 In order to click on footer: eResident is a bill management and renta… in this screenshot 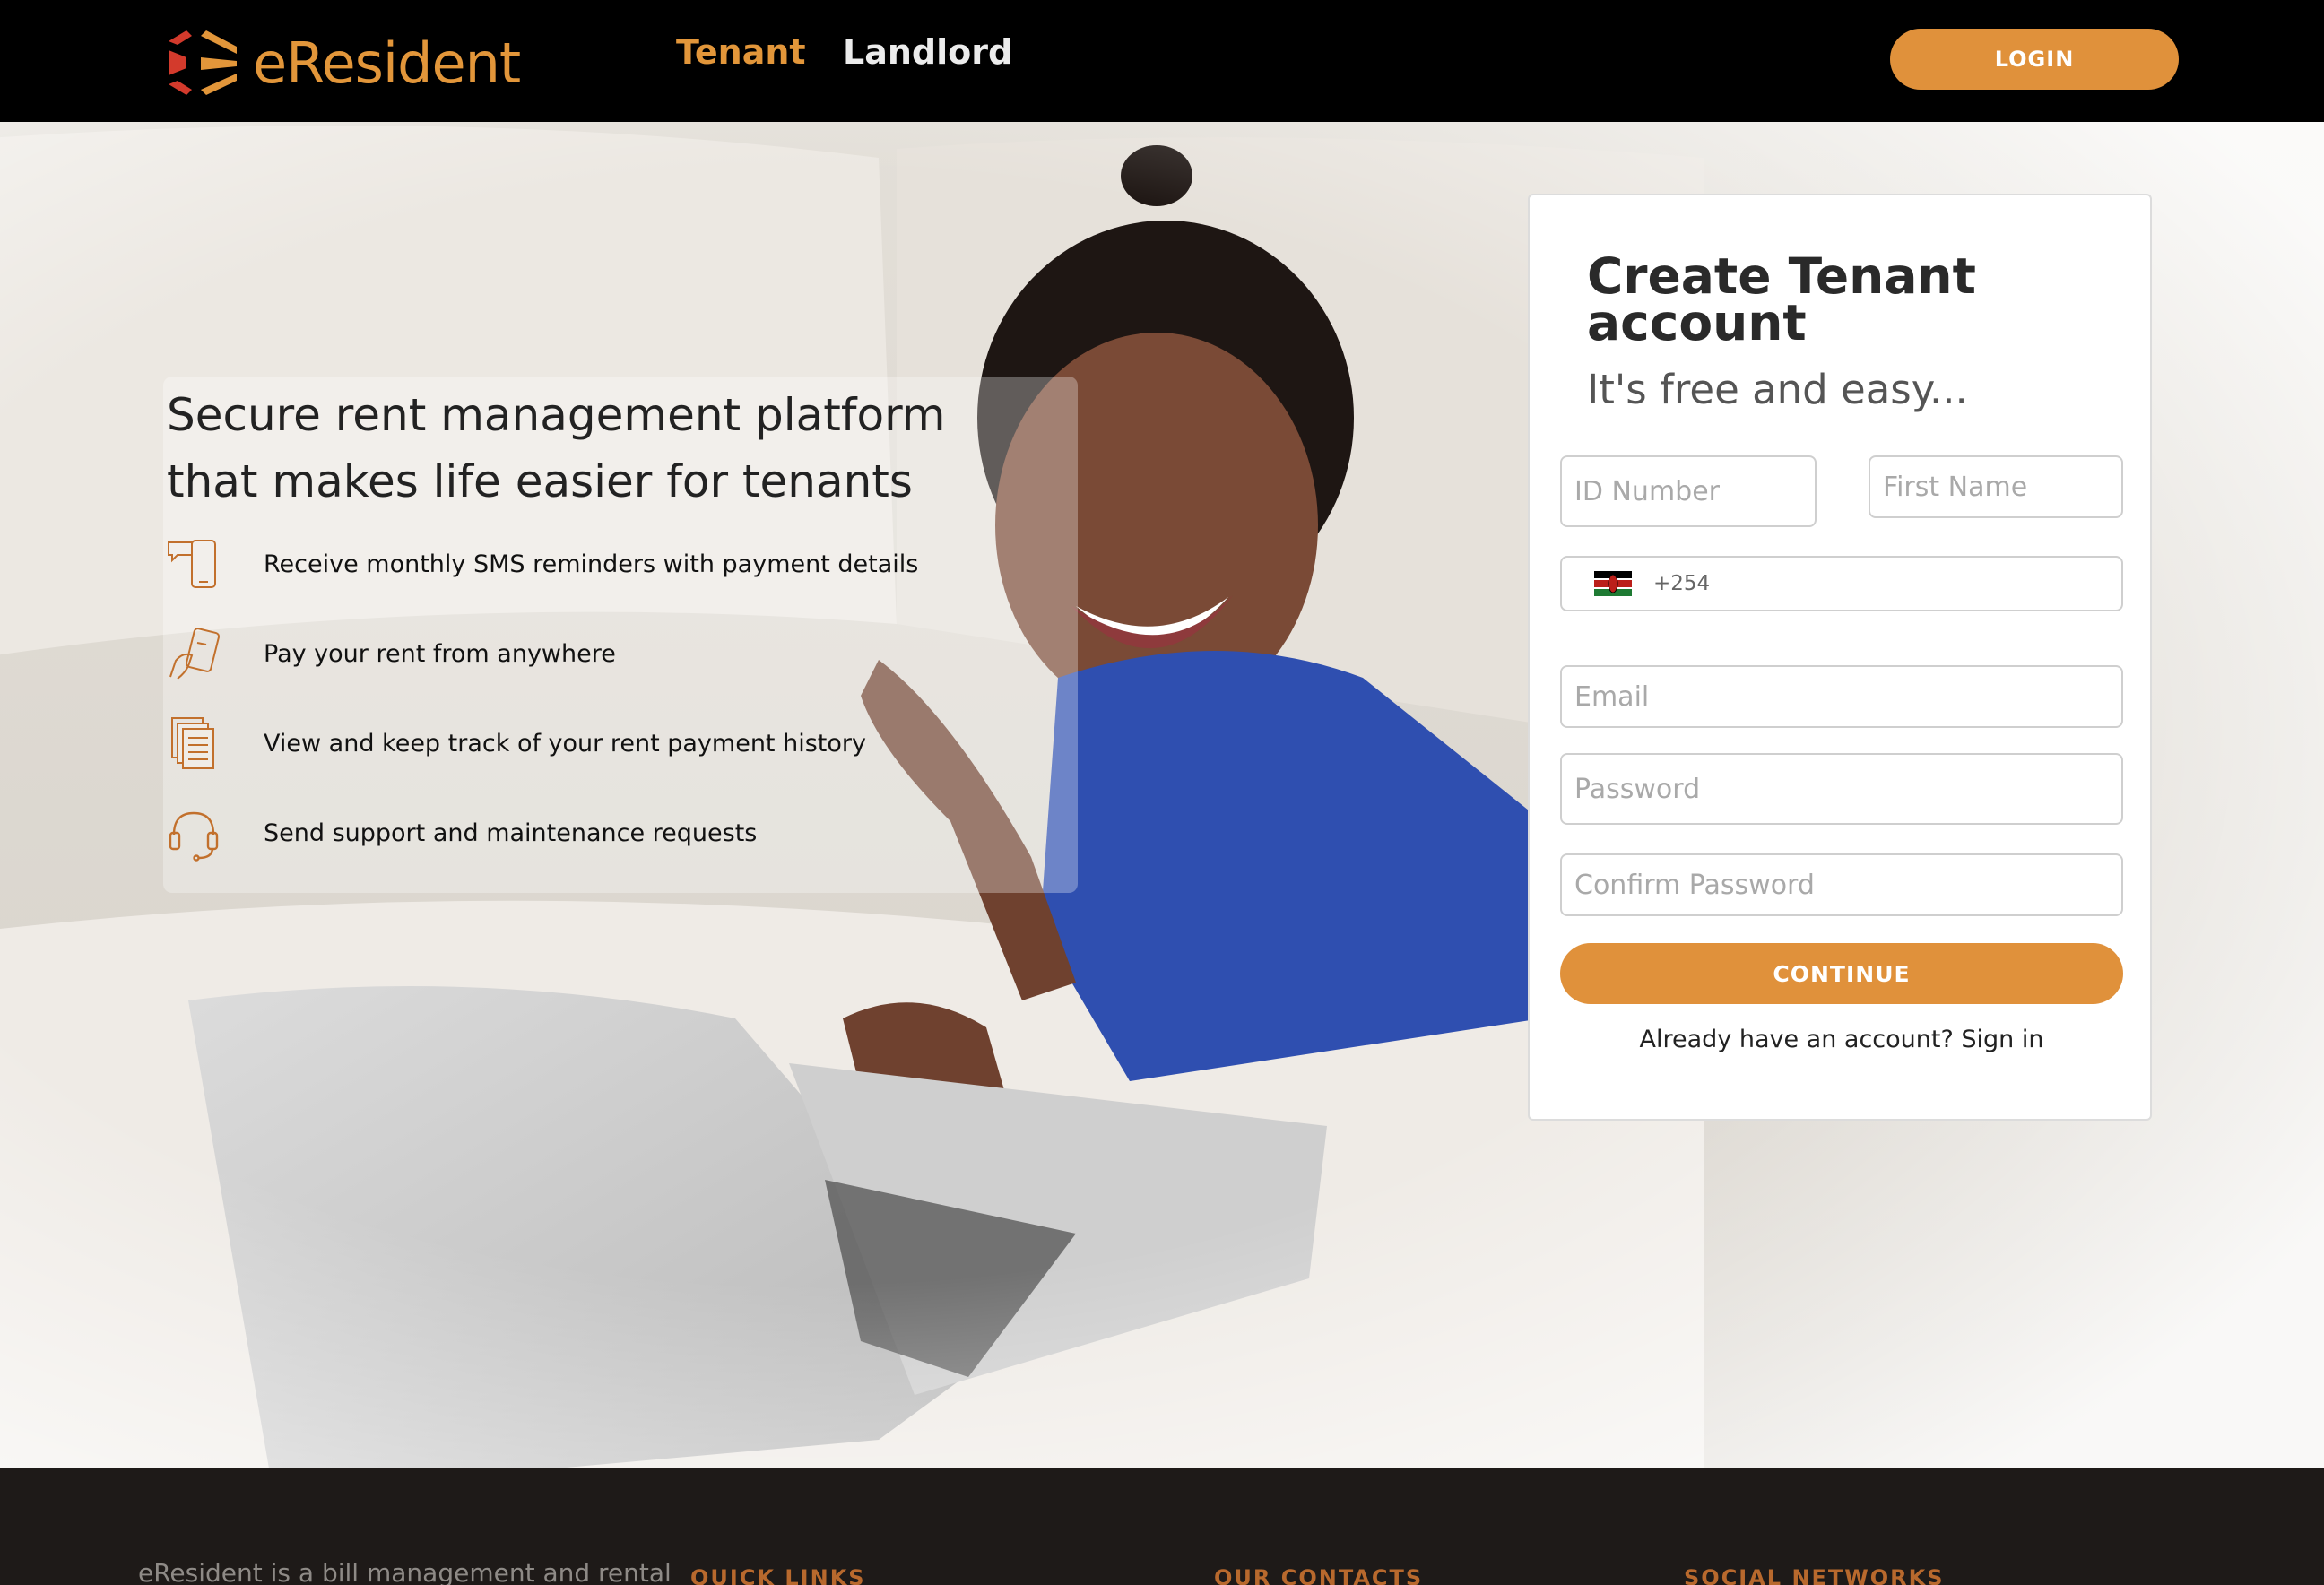, I will do `click(1162, 1527)`.